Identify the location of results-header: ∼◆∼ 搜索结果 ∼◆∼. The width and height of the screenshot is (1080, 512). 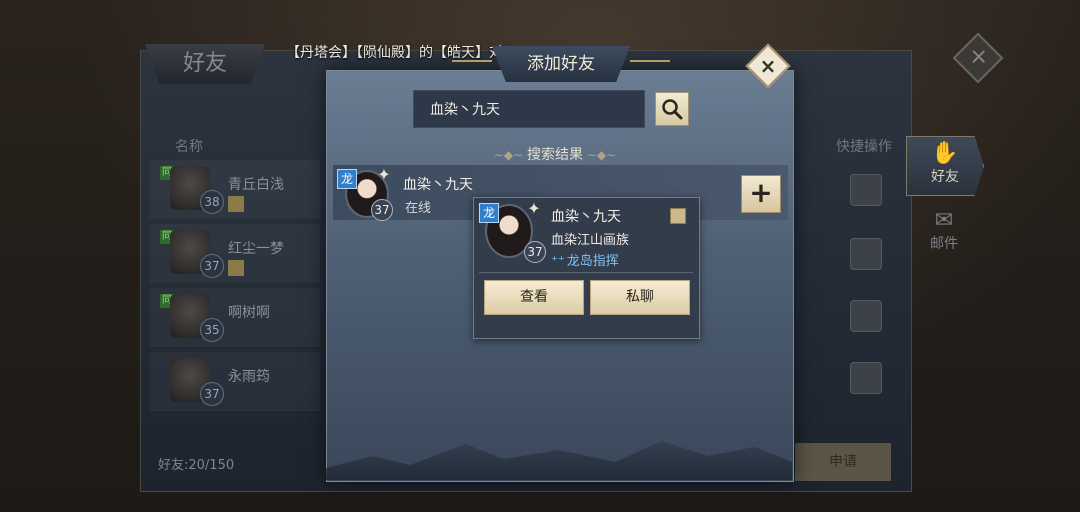
(555, 154).